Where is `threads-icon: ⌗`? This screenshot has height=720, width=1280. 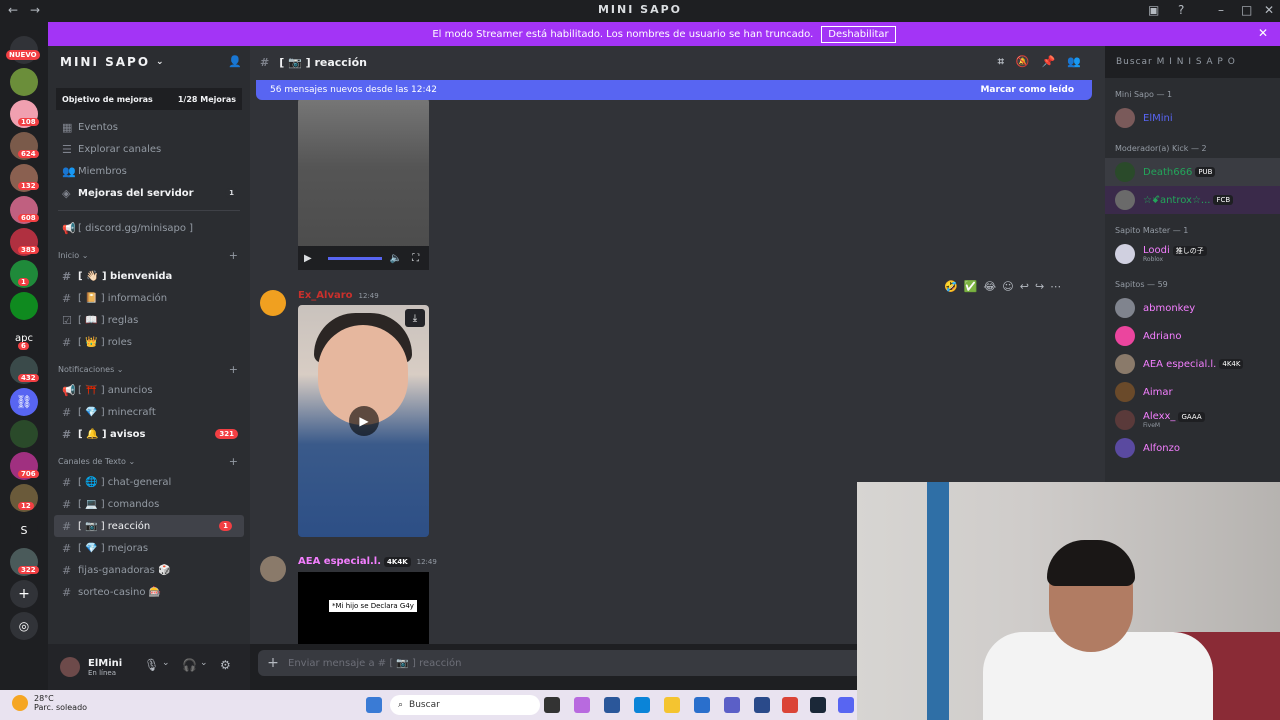
threads-icon: ⌗ is located at coordinates (1007, 61).